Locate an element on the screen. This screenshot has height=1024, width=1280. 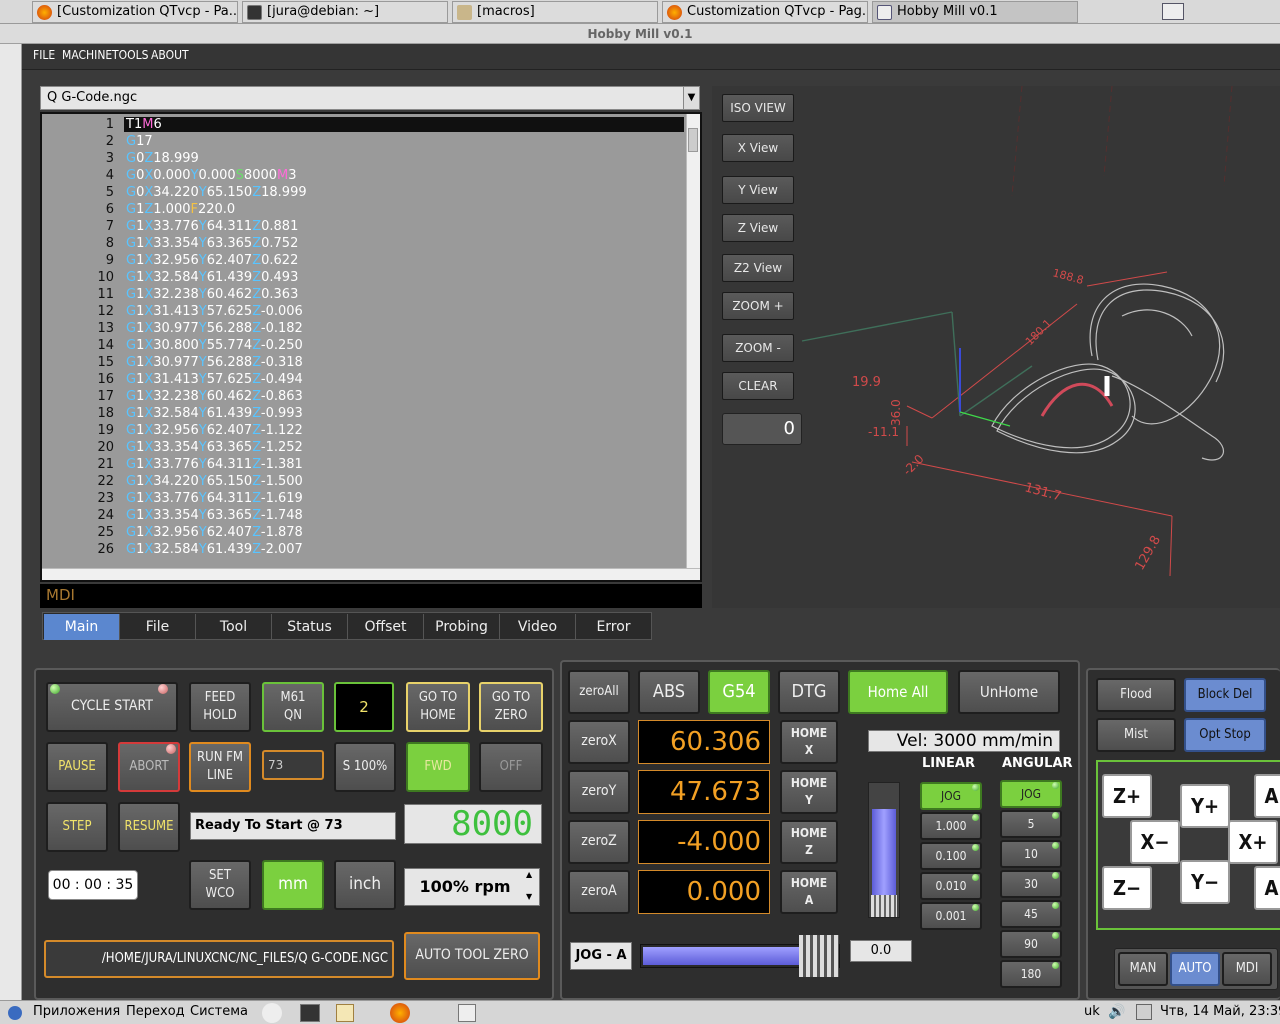
gcode-line: G1X30.977Y56.288Z-0.182 is located at coordinates (214, 328).